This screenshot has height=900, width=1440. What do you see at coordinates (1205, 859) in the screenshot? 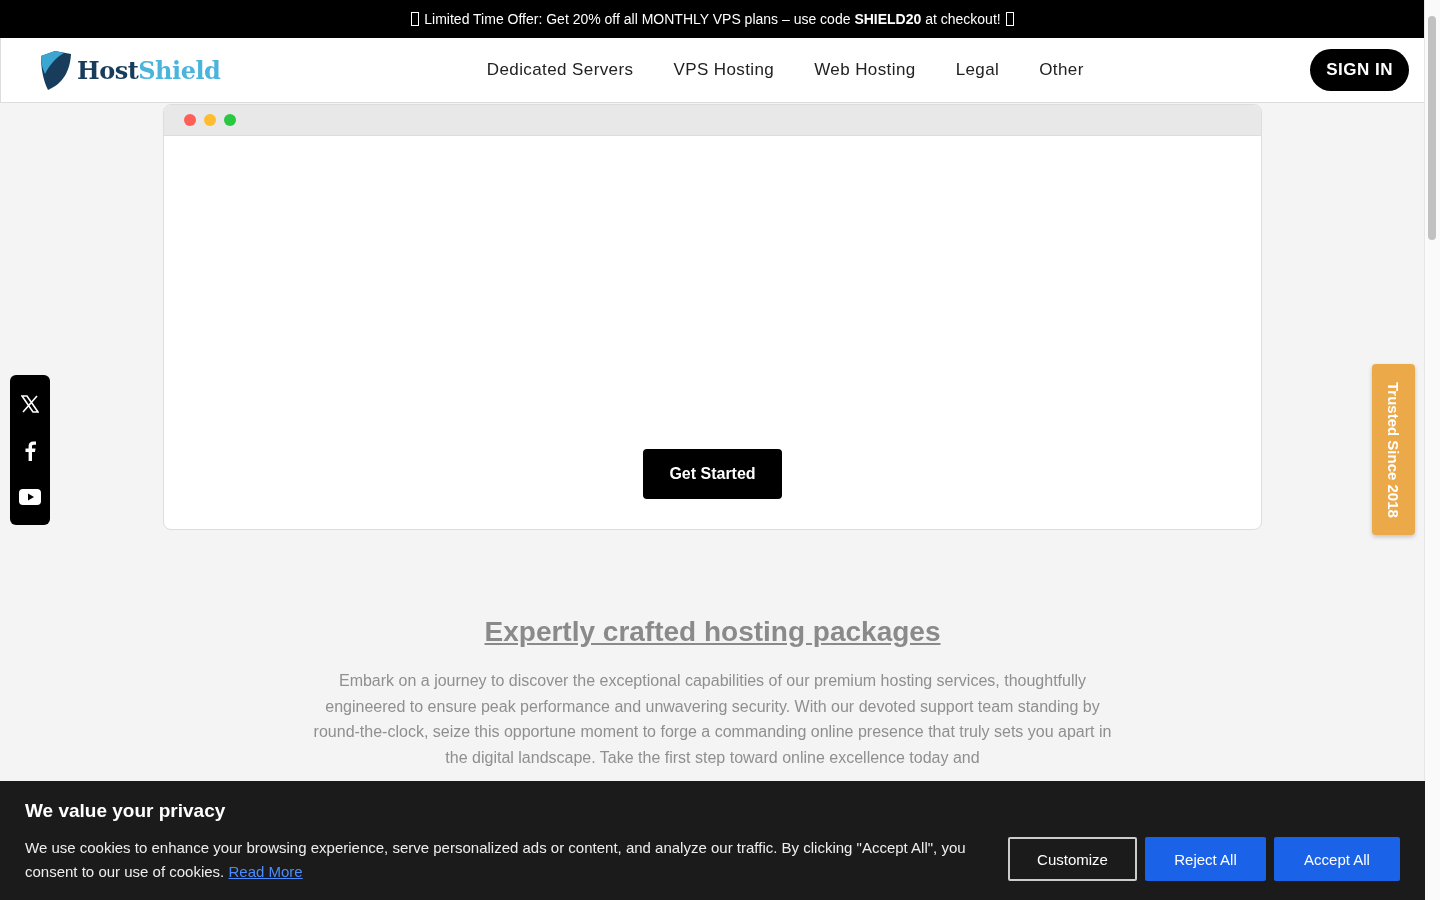
I see `cookie-button: Reject All` at bounding box center [1205, 859].